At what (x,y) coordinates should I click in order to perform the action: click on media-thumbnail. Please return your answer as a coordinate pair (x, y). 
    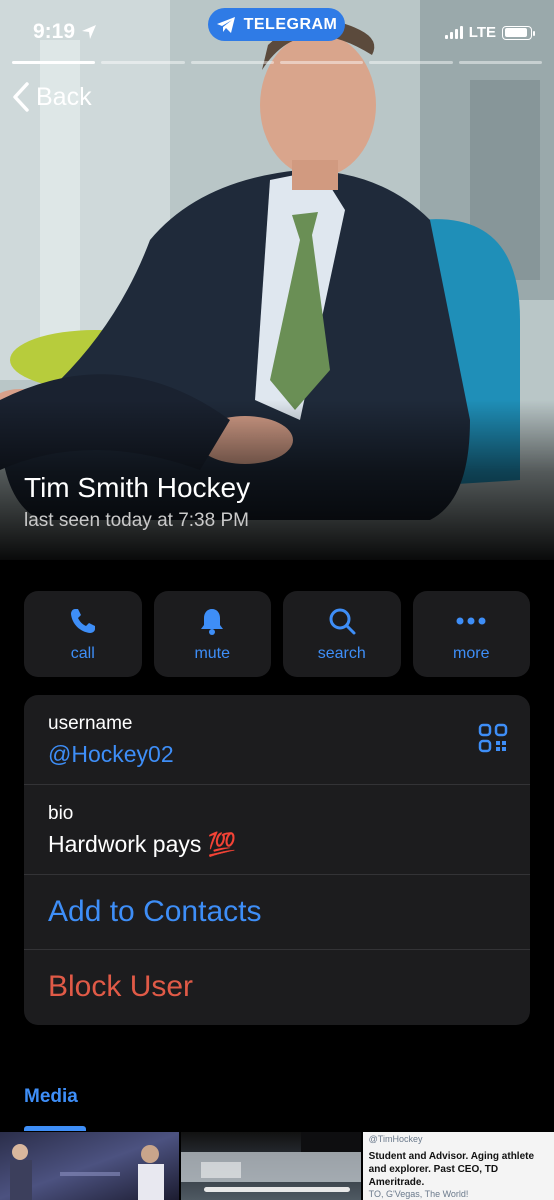
    Looking at the image, I should click on (90, 1166).